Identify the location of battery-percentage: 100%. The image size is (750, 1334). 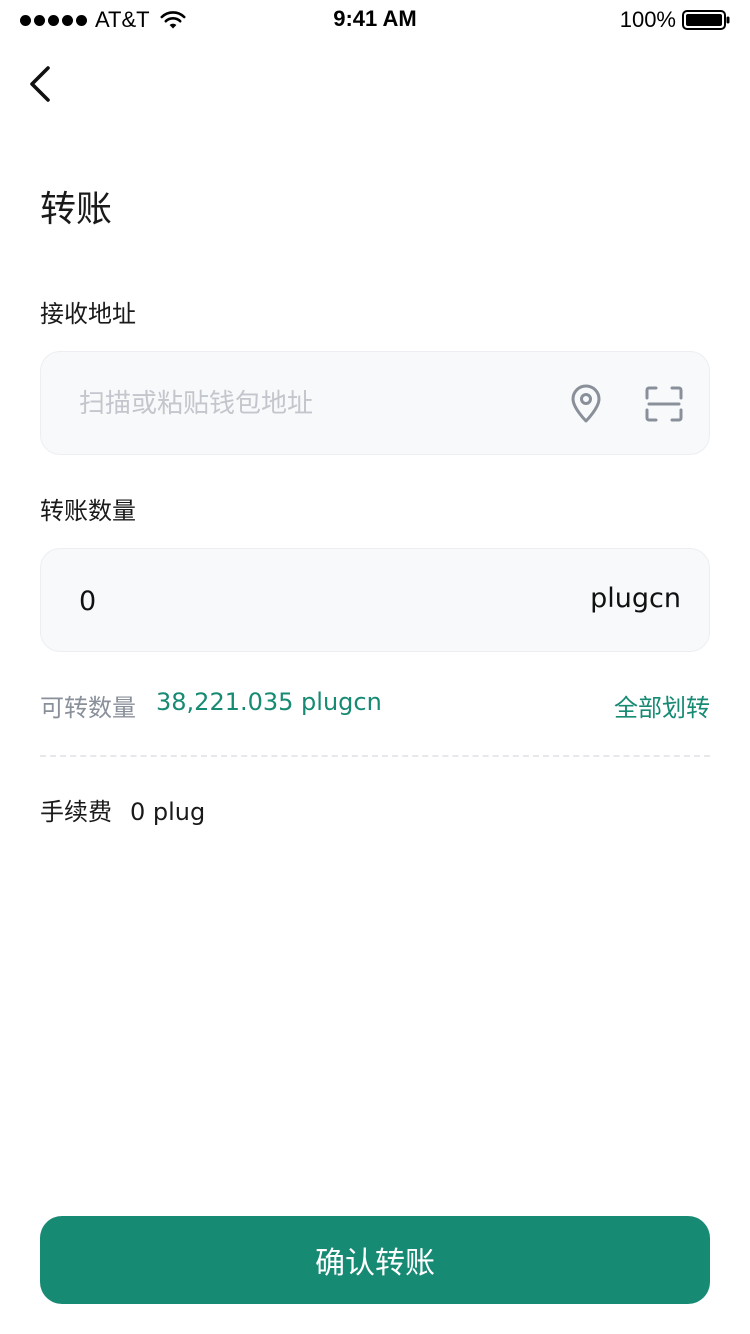
(647, 19).